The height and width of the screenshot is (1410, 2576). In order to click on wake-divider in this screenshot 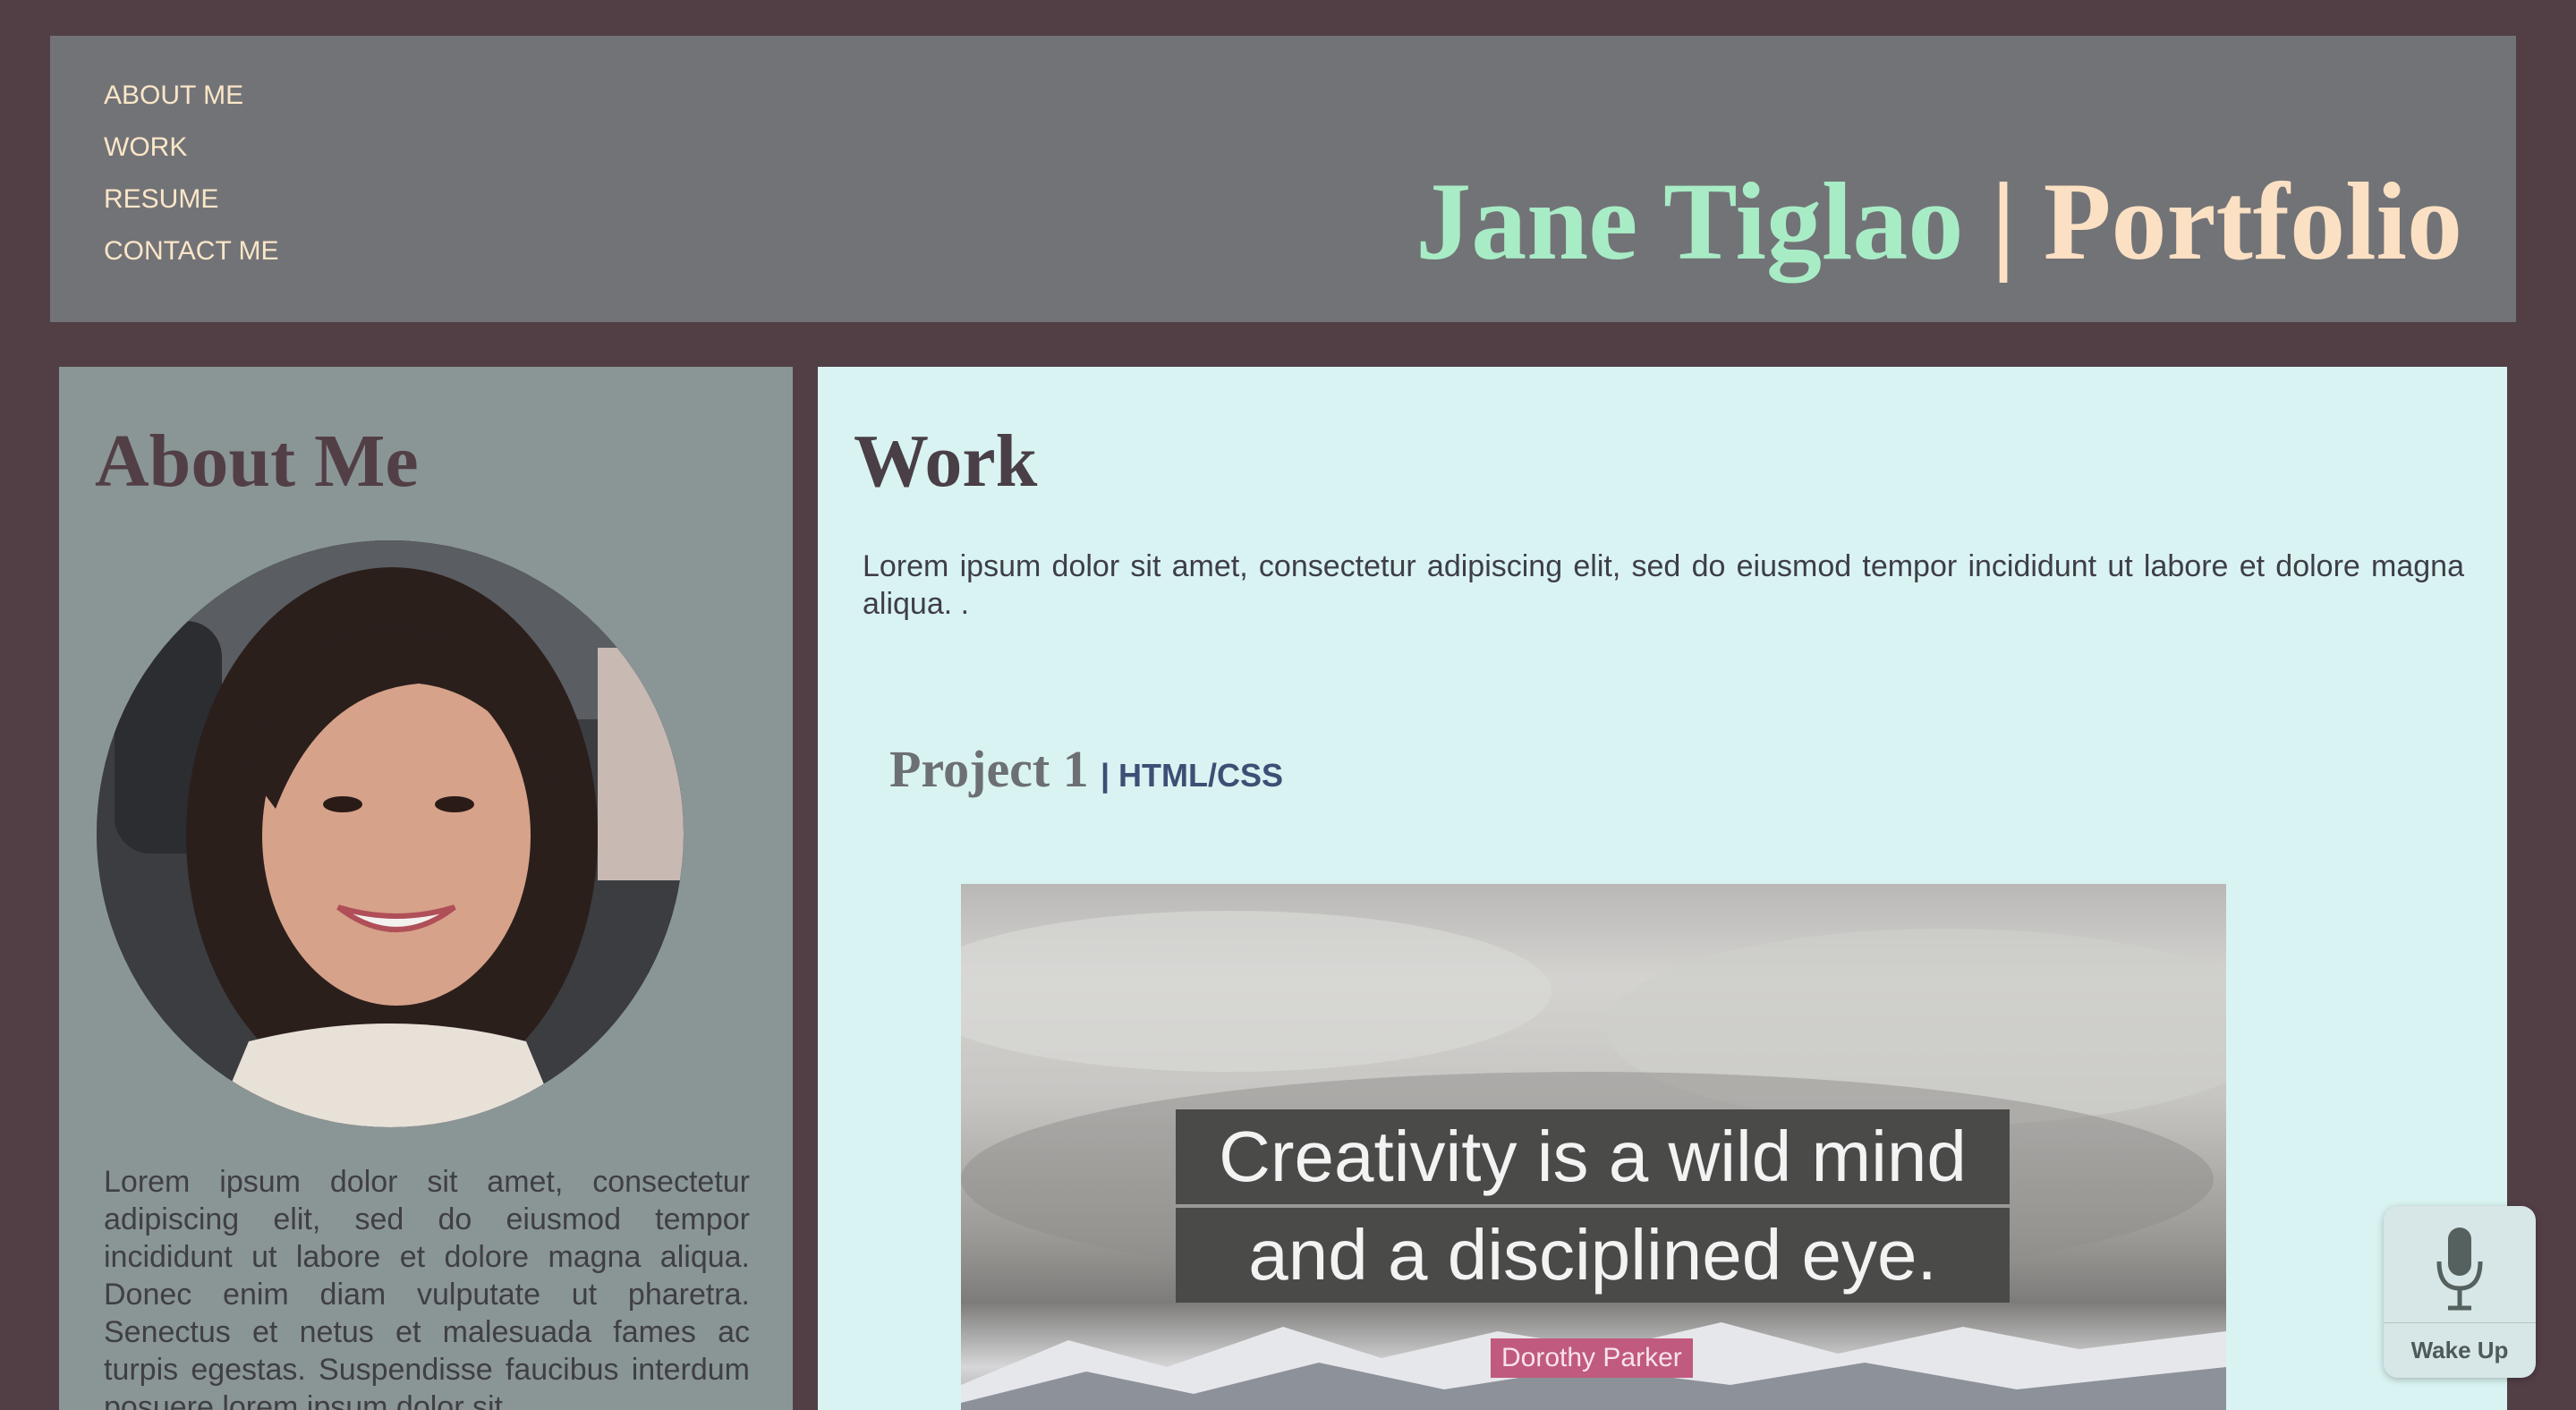, I will do `click(2460, 1323)`.